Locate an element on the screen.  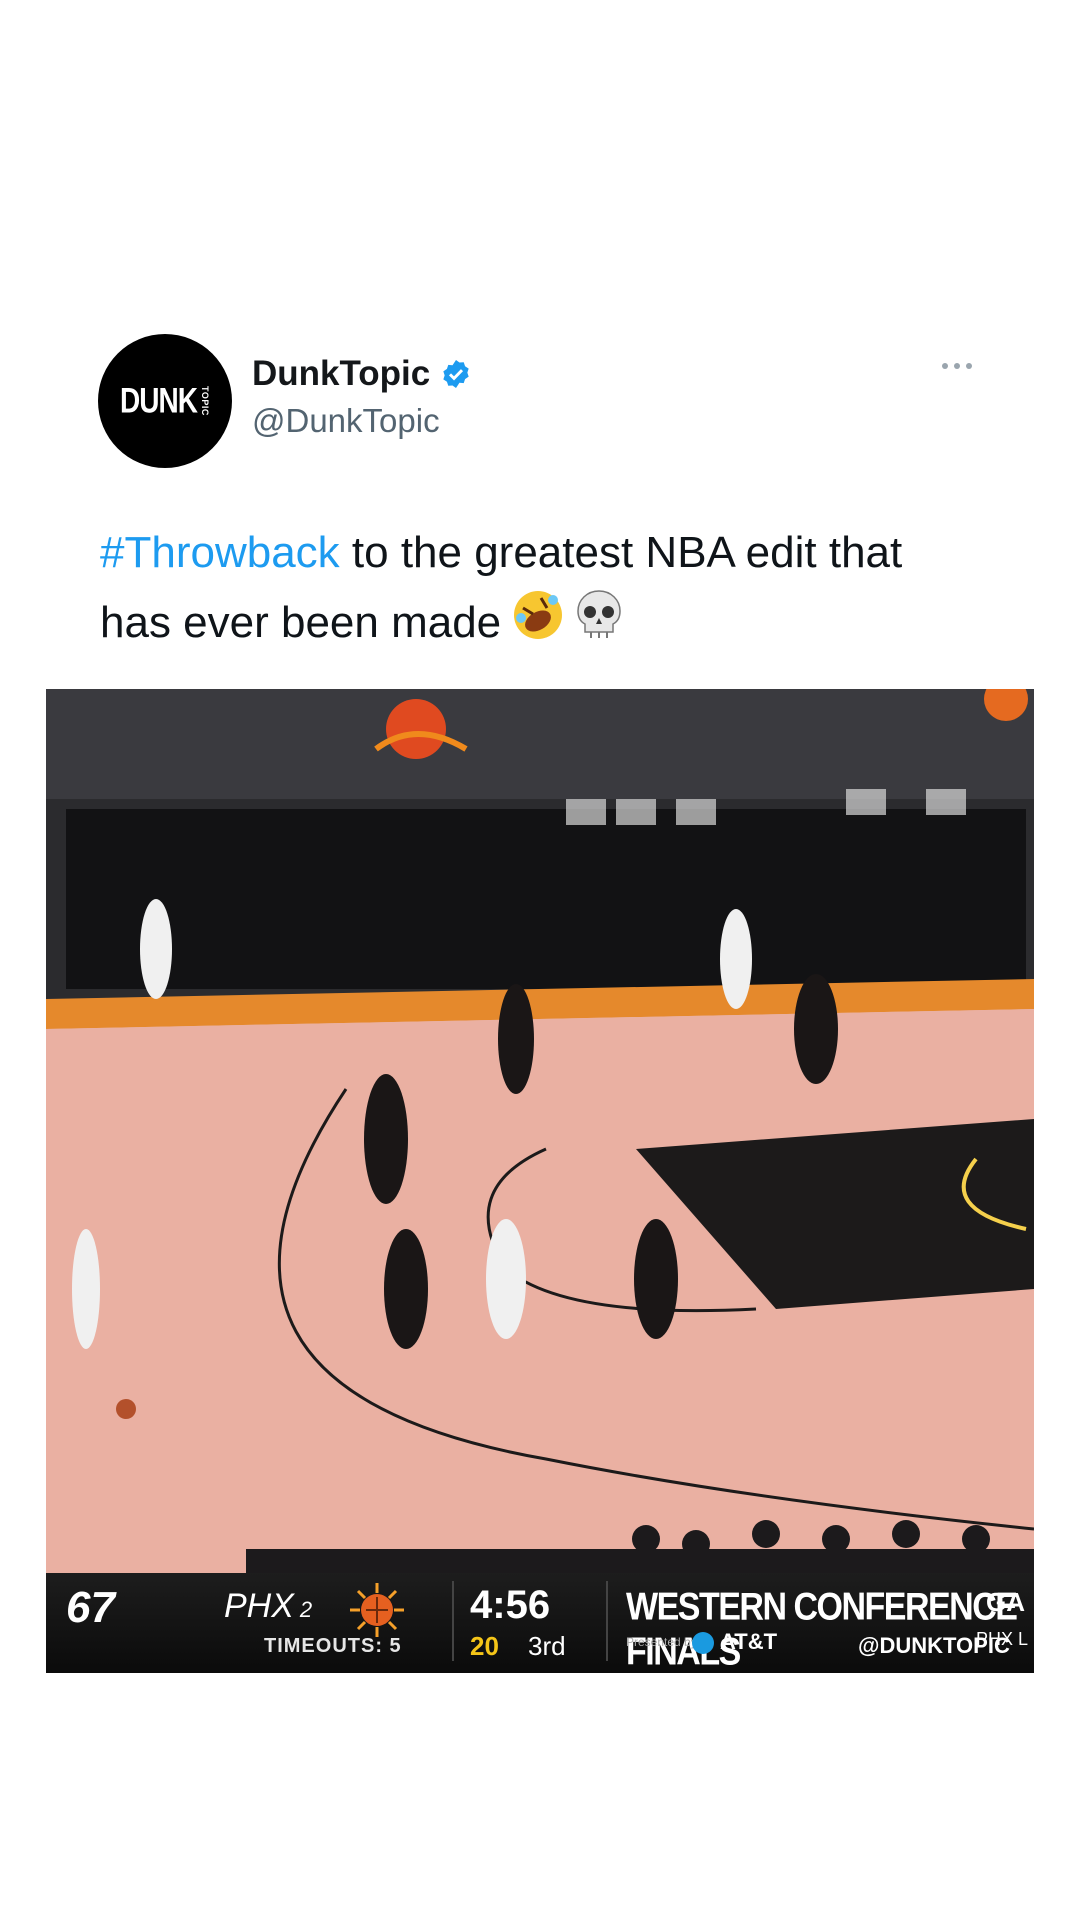
verified-badge-icon is located at coordinates (456, 374).